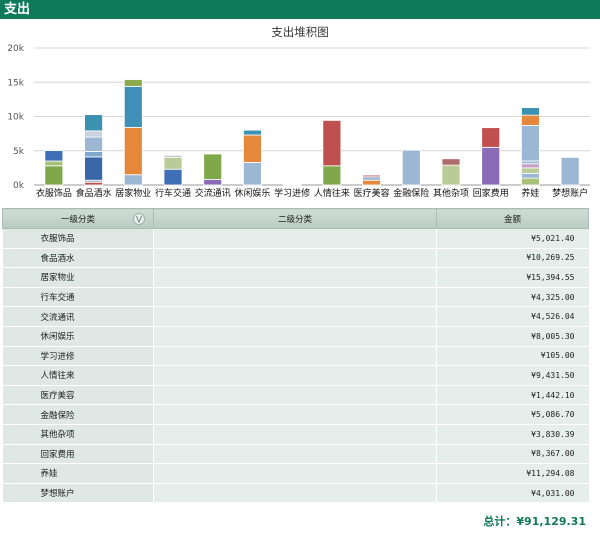  Describe the element at coordinates (512, 493) in the screenshot. I see `amount-cell: ¥4,031.00` at that location.